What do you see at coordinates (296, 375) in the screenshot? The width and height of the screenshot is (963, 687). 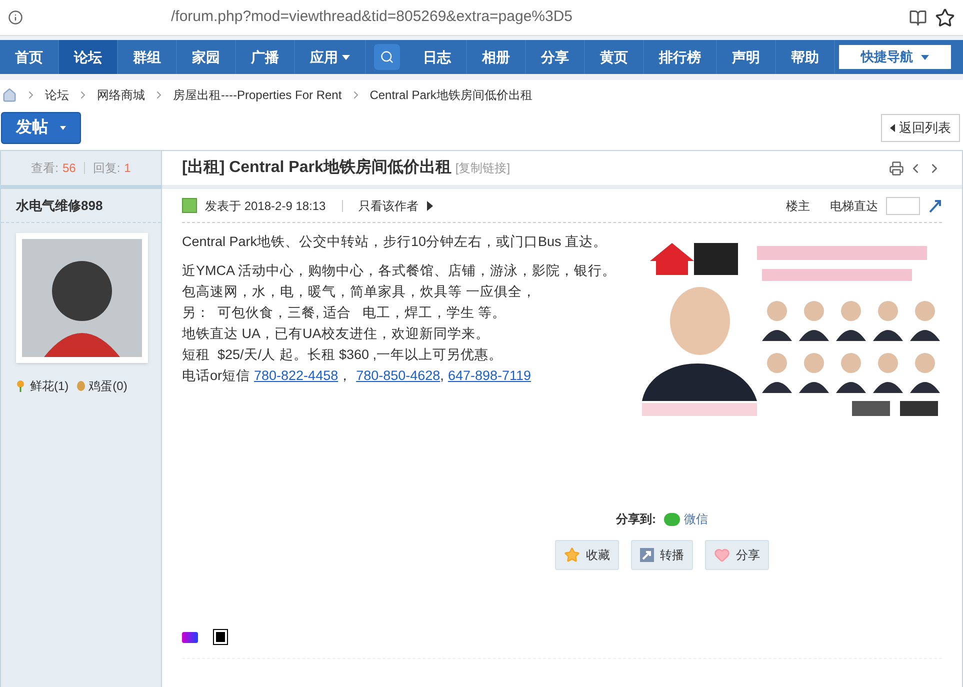 I see `phone-link: 780-822-4458` at bounding box center [296, 375].